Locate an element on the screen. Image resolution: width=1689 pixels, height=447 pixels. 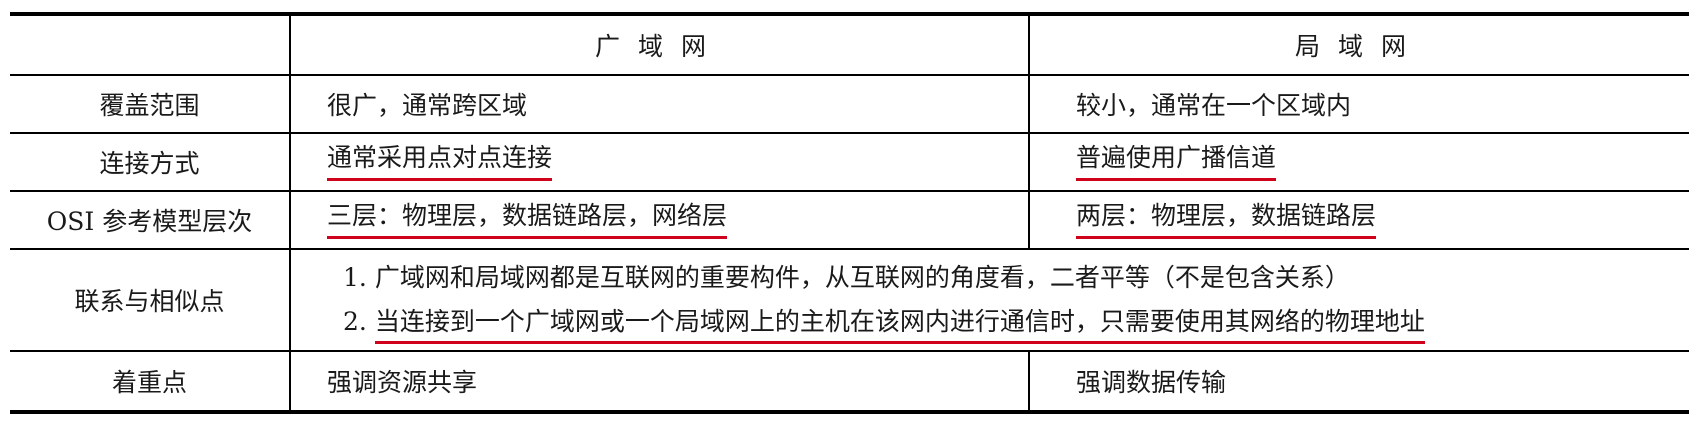
header-blank-cell is located at coordinates (150, 44).